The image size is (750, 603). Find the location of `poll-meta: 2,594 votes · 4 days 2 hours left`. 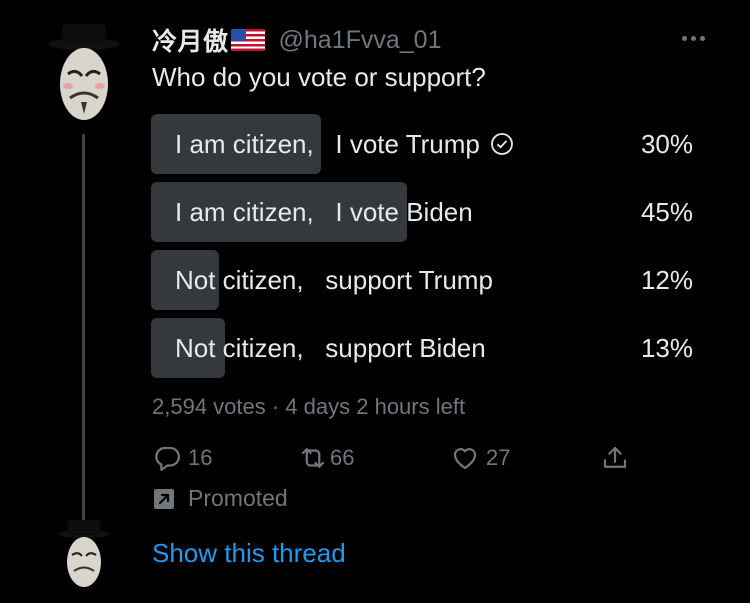

poll-meta: 2,594 votes · 4 days 2 hours left is located at coordinates (309, 406).